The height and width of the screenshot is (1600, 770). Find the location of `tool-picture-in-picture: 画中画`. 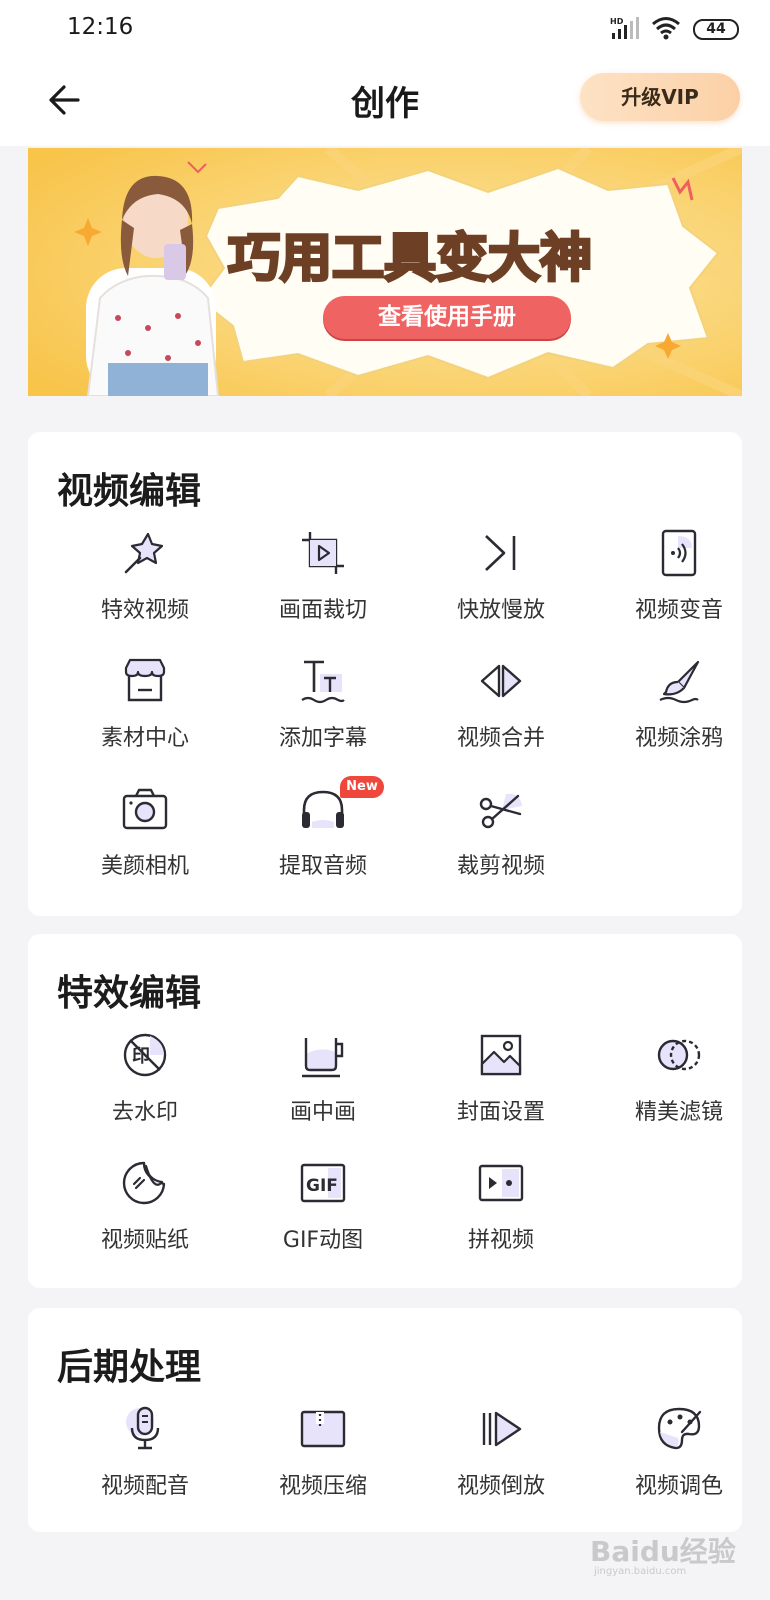

tool-picture-in-picture: 画中画 is located at coordinates (323, 1090).